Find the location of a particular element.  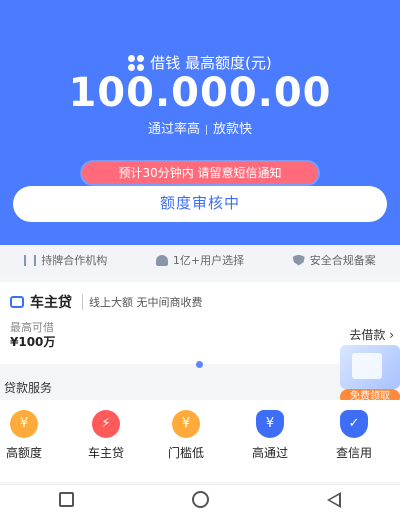

service-high-limit: ¥ 高额度 is located at coordinates (24, 434).